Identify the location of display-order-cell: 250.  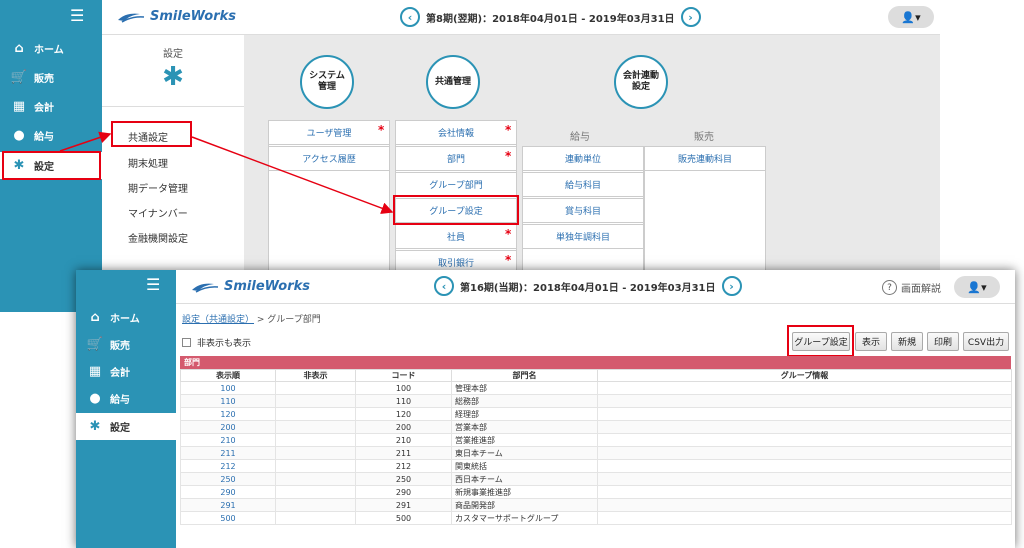
(228, 479).